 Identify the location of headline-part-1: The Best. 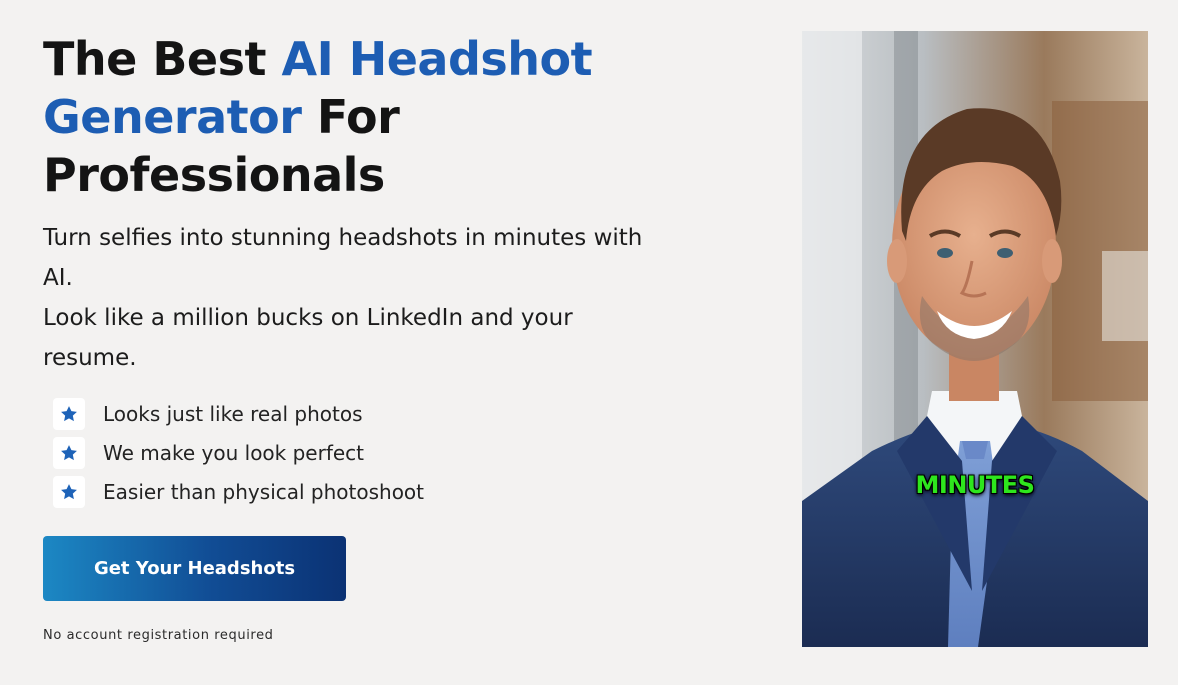
(162, 59).